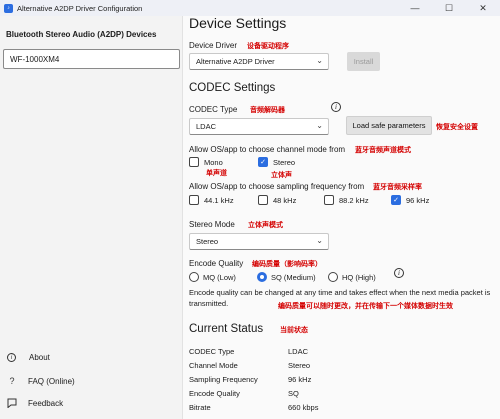  I want to click on device-driver-value: Alternative A2DP Driver, so click(235, 61).